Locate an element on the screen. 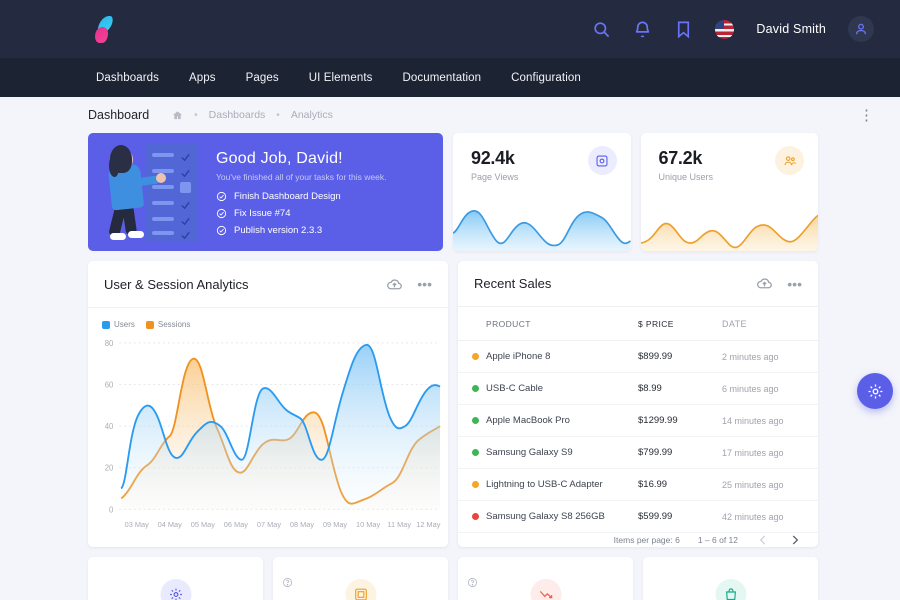 The height and width of the screenshot is (600, 900). table-pagination: Items per page: 6 1 – 6 of 12 is located at coordinates (638, 540).